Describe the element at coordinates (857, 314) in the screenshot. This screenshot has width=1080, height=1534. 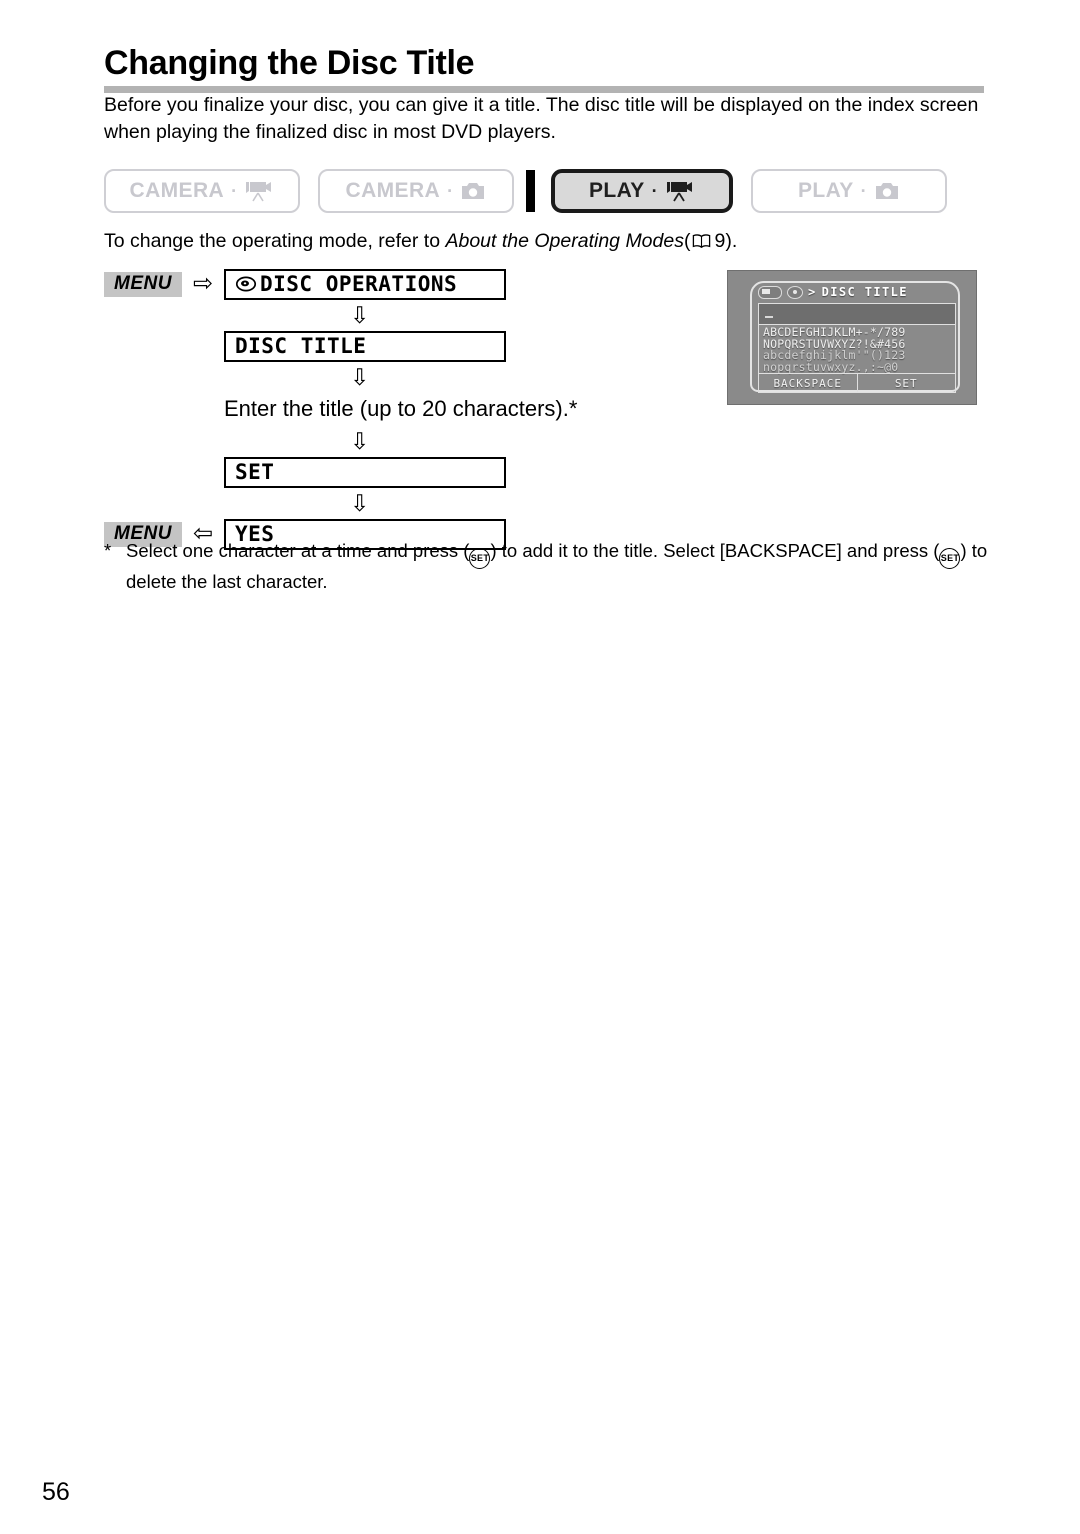
I see `lcd-title-input` at that location.